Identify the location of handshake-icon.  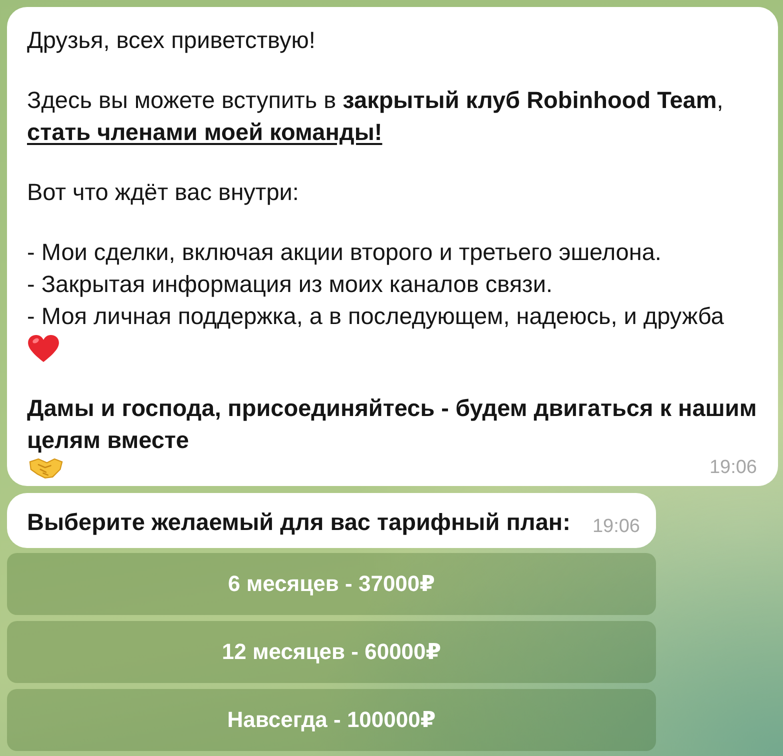
(46, 467).